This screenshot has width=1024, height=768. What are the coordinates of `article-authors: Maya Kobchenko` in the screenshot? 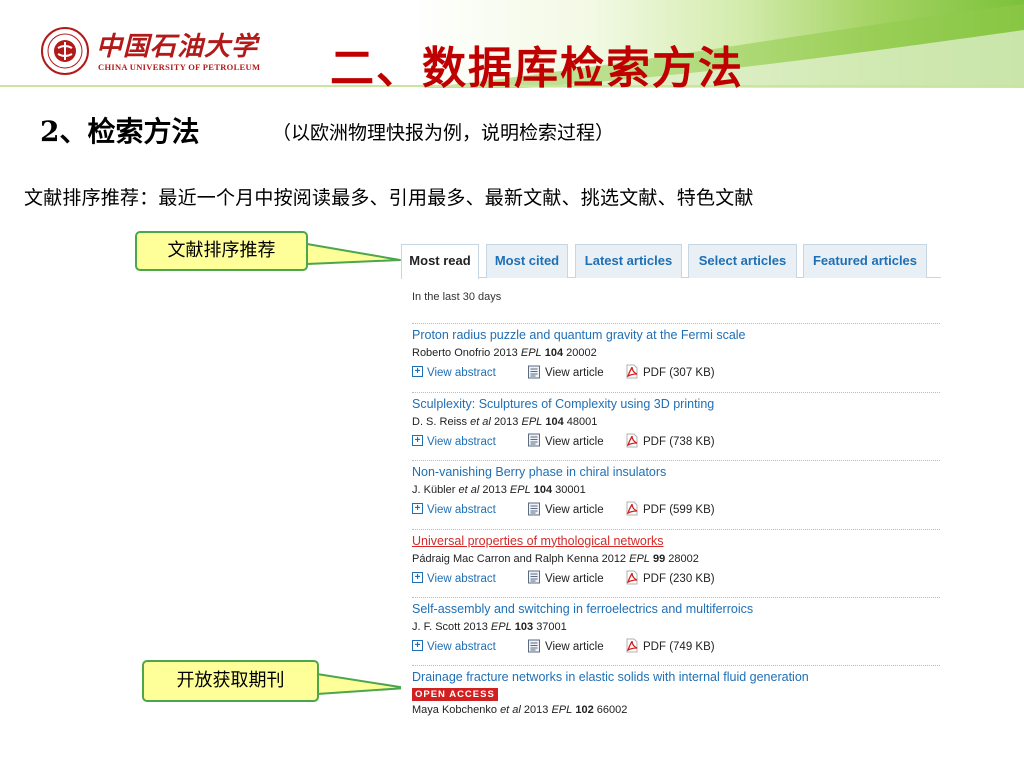 It's located at (454, 710).